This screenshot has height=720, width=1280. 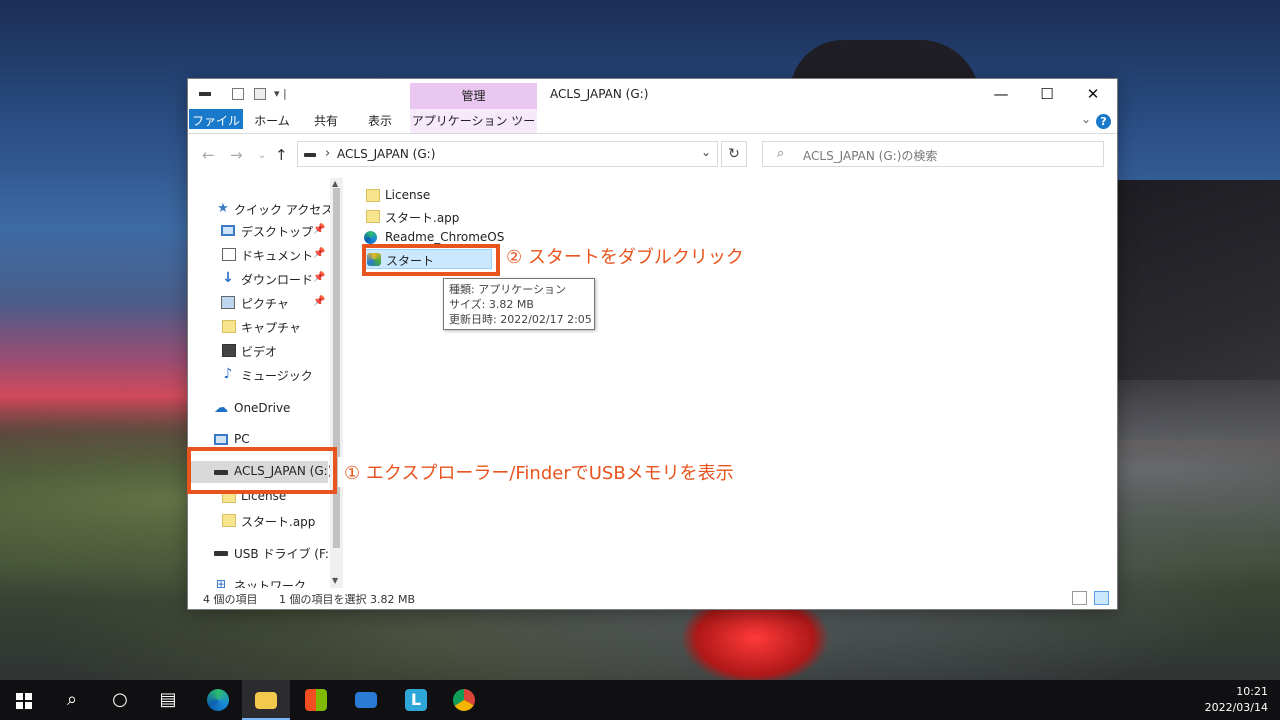 I want to click on nav-item-pictures: ピクチャ 📌, so click(x=258, y=303).